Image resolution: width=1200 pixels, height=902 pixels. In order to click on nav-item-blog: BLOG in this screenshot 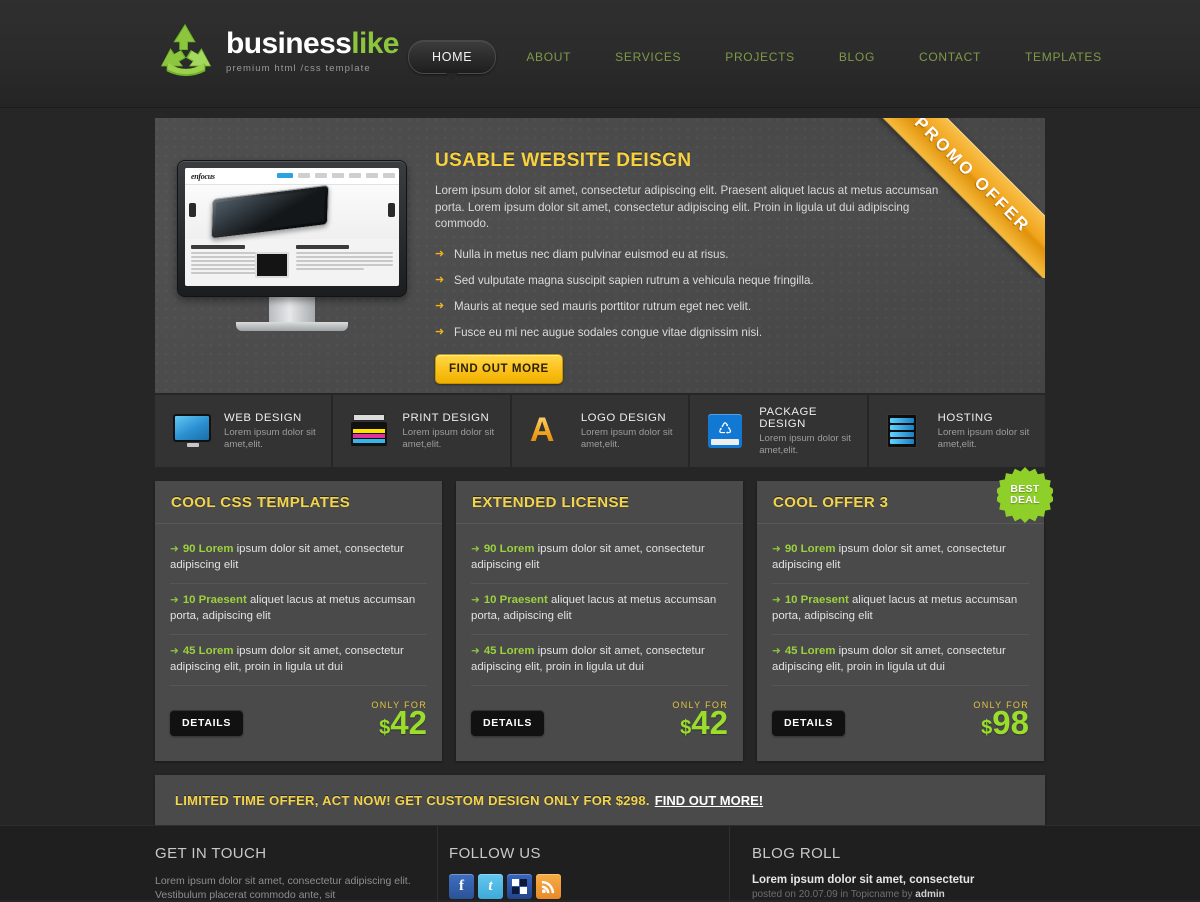, I will do `click(857, 57)`.